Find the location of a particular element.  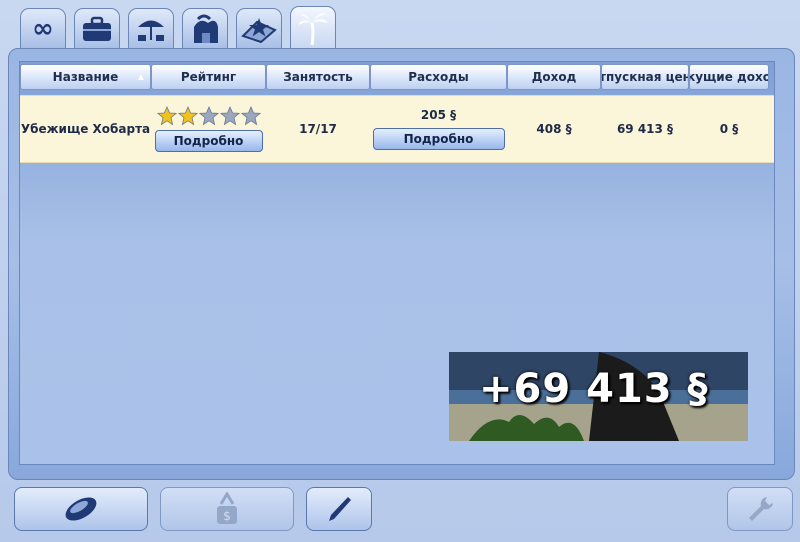

tab-beach is located at coordinates (151, 28).